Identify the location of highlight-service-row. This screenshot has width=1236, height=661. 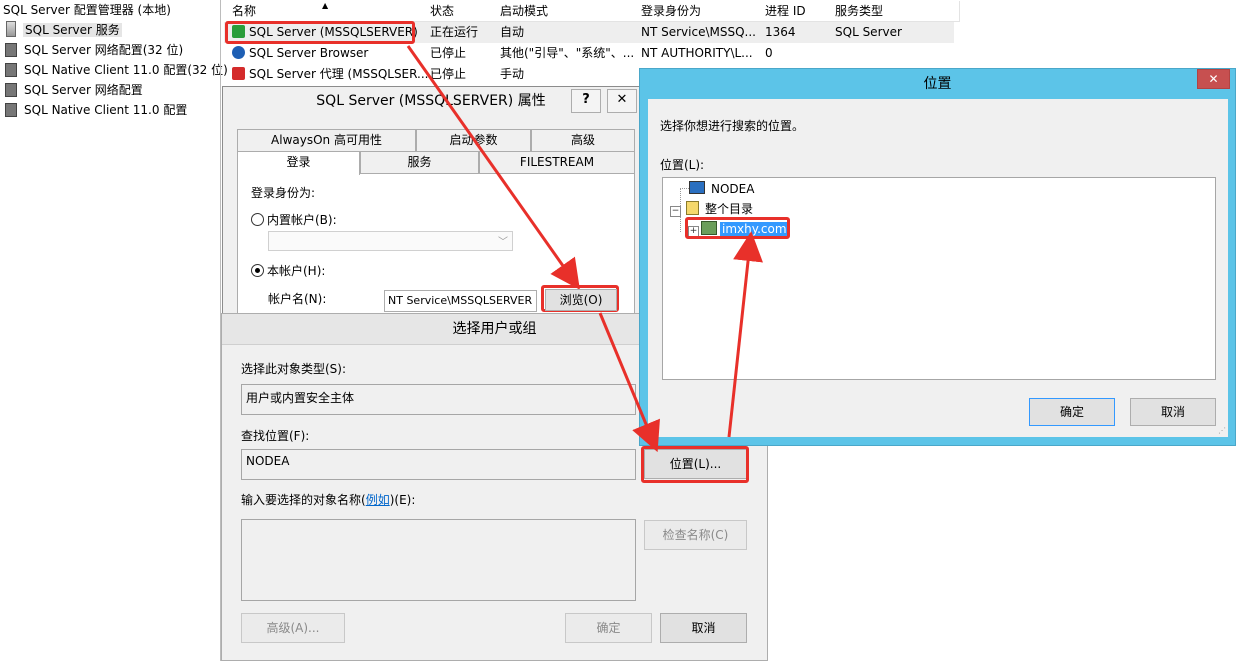
(320, 32).